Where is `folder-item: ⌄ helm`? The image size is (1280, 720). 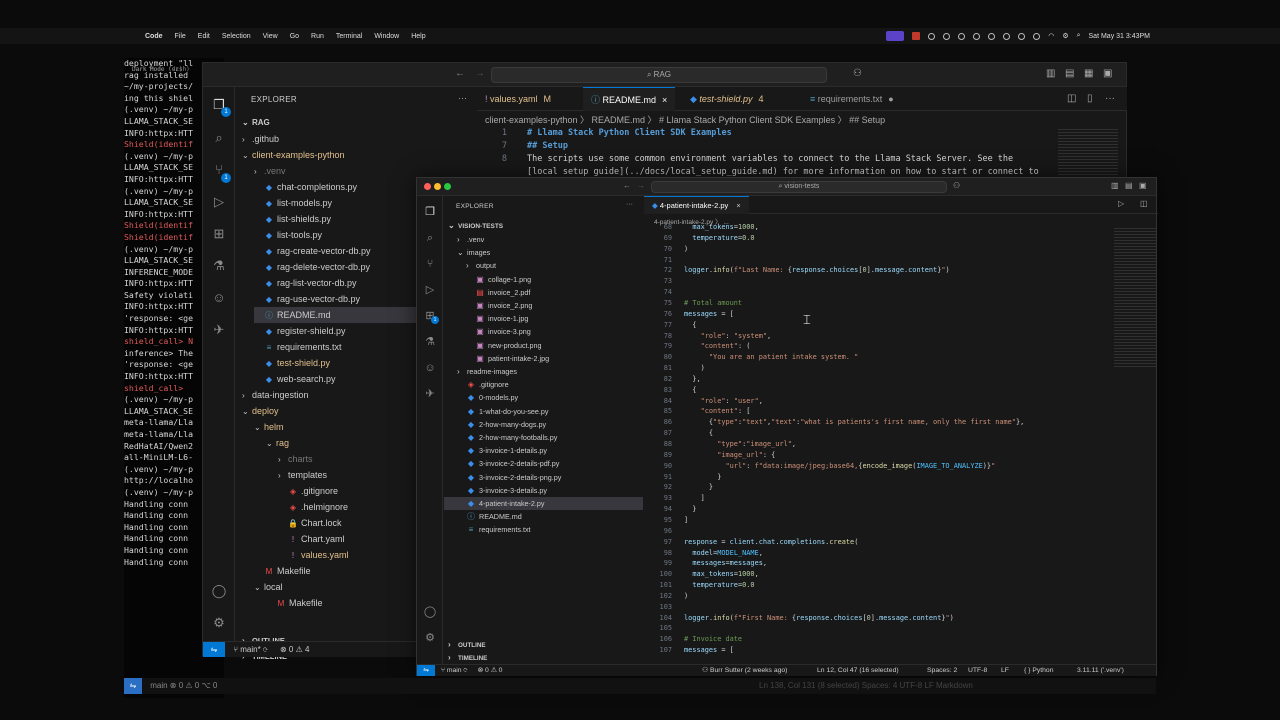 folder-item: ⌄ helm is located at coordinates (269, 427).